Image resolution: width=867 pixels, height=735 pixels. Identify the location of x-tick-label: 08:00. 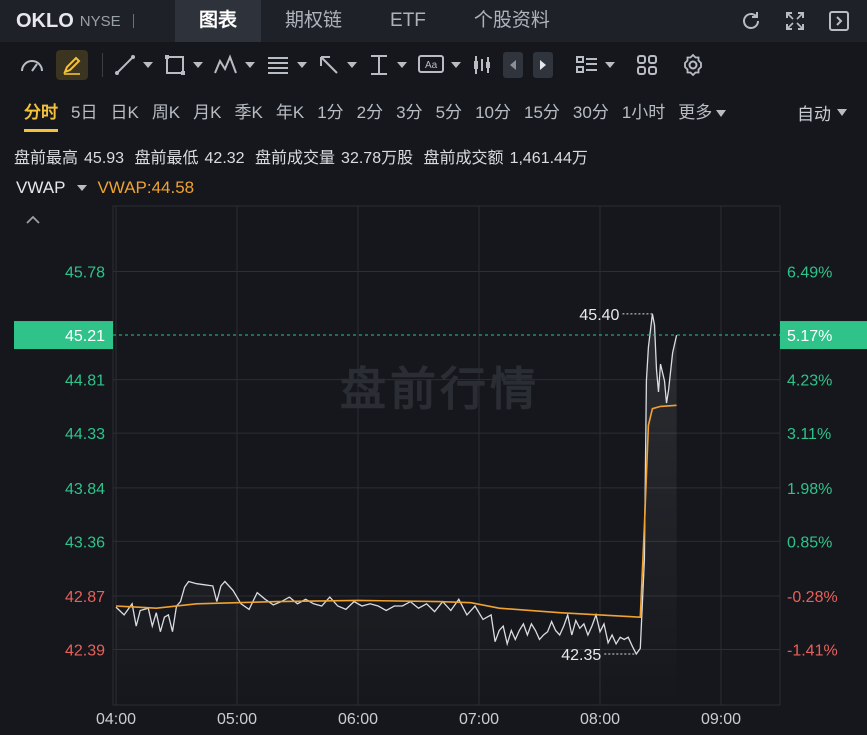
(600, 719).